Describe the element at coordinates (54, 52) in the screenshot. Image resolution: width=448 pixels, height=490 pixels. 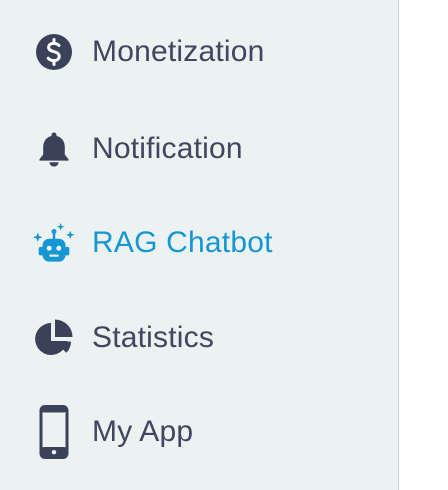
I see `dollar-circle-icon` at that location.